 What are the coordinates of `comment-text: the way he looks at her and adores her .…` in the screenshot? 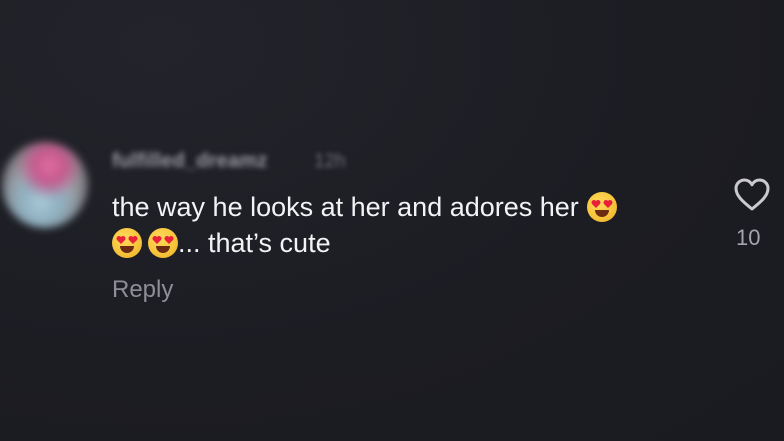 It's located at (402, 225).